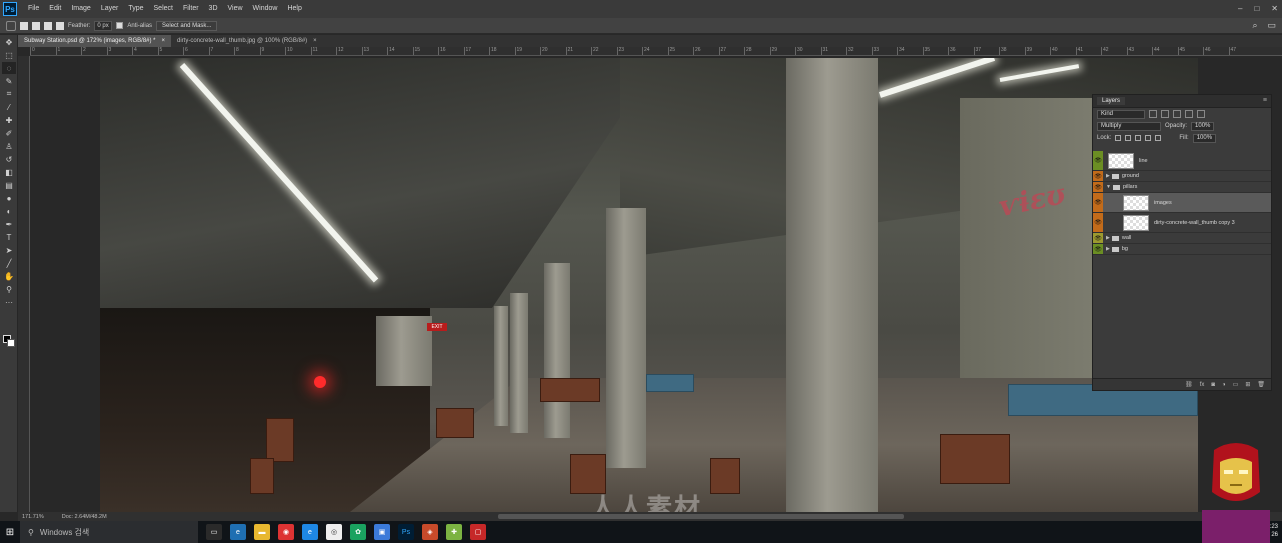 This screenshot has height=543, width=1282. Describe the element at coordinates (1148, 138) in the screenshot. I see `lock-artboard-icon` at that location.